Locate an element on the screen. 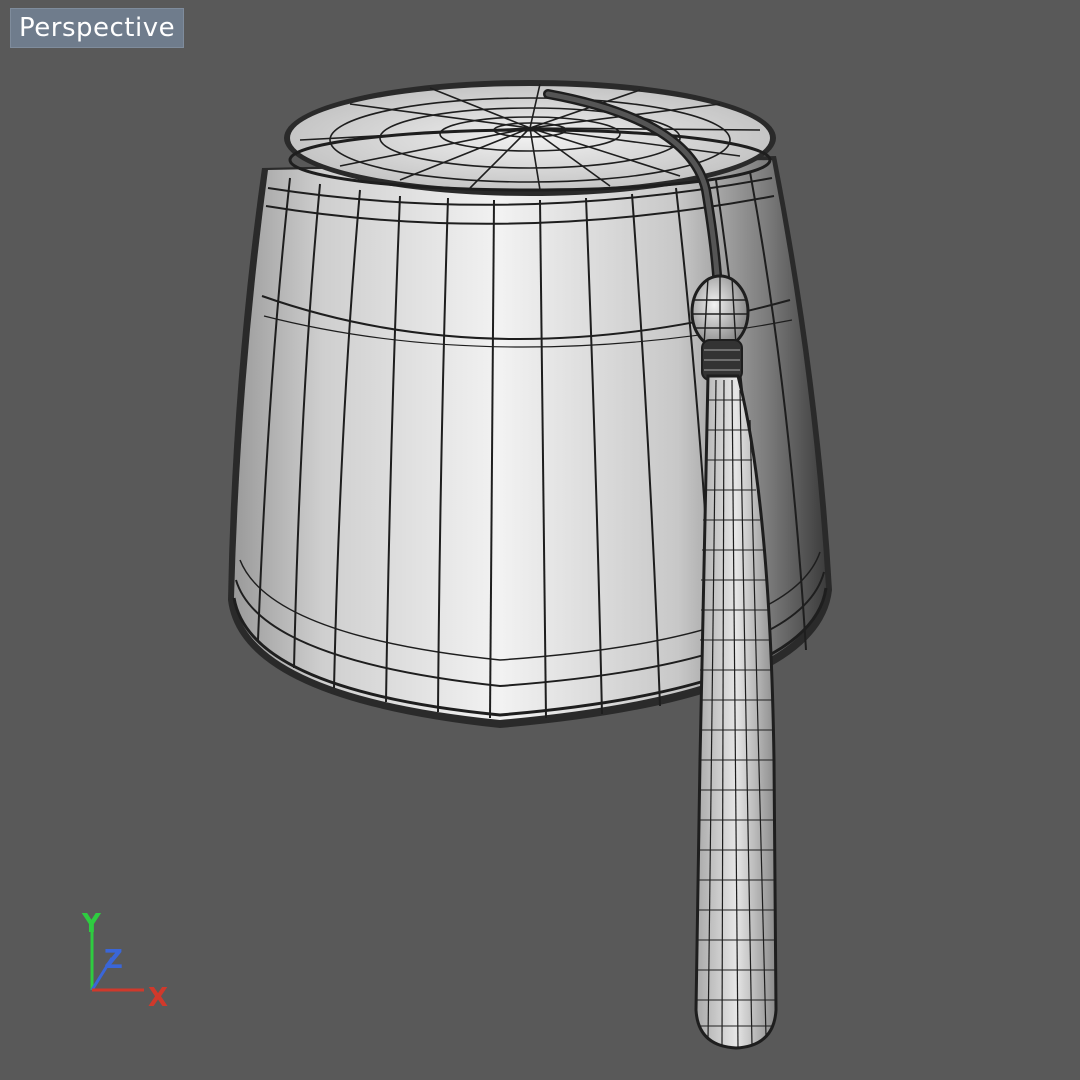  axis-gizmo: Y Z X is located at coordinates (124, 961).